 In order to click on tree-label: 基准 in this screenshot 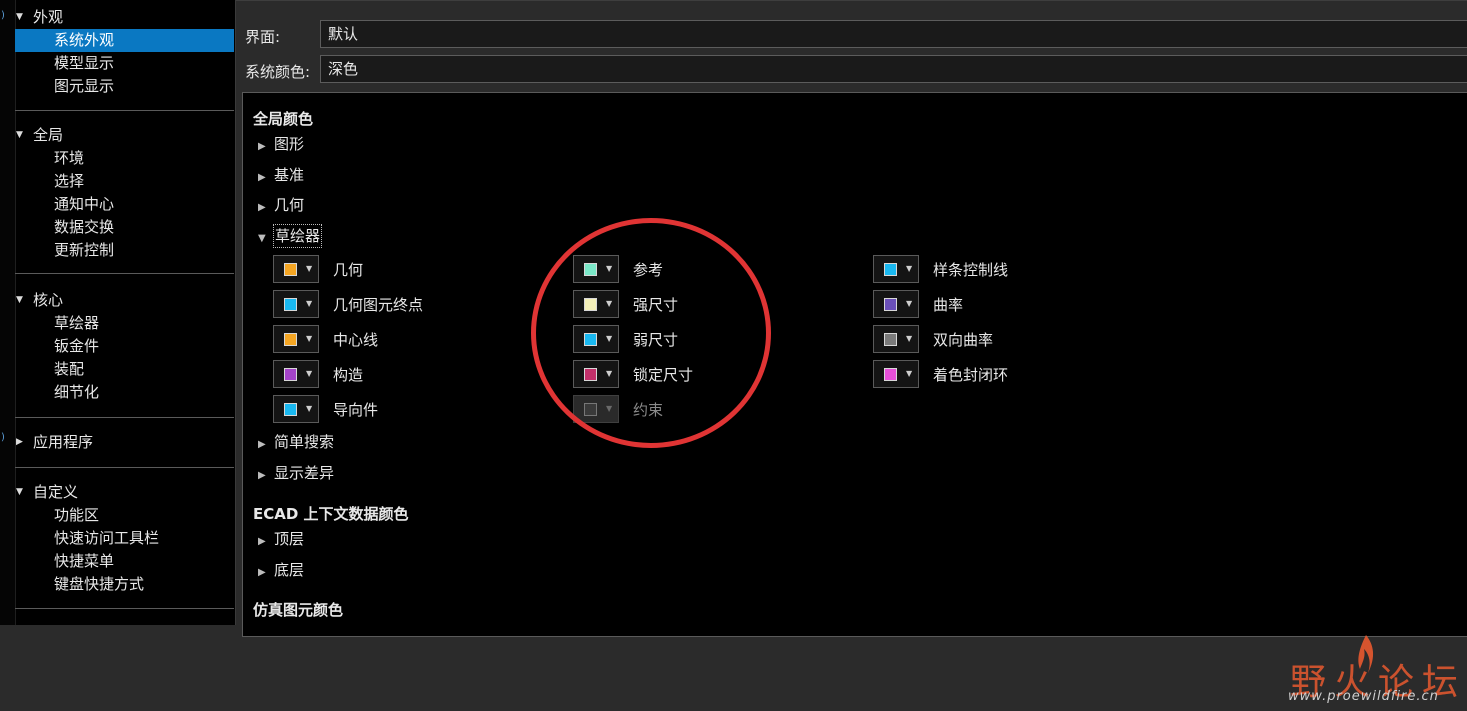, I will do `click(289, 175)`.